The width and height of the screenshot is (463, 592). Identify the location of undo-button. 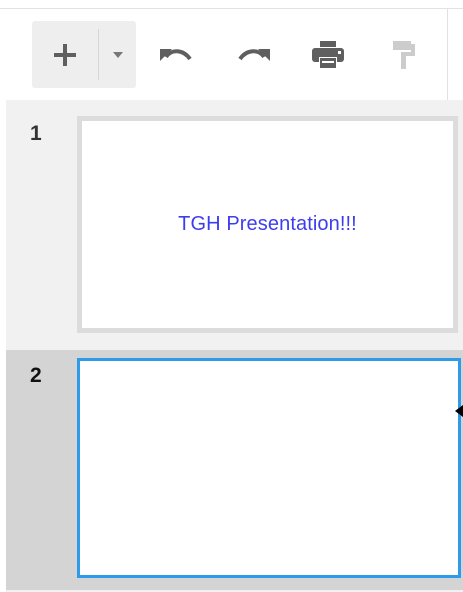
(177, 54).